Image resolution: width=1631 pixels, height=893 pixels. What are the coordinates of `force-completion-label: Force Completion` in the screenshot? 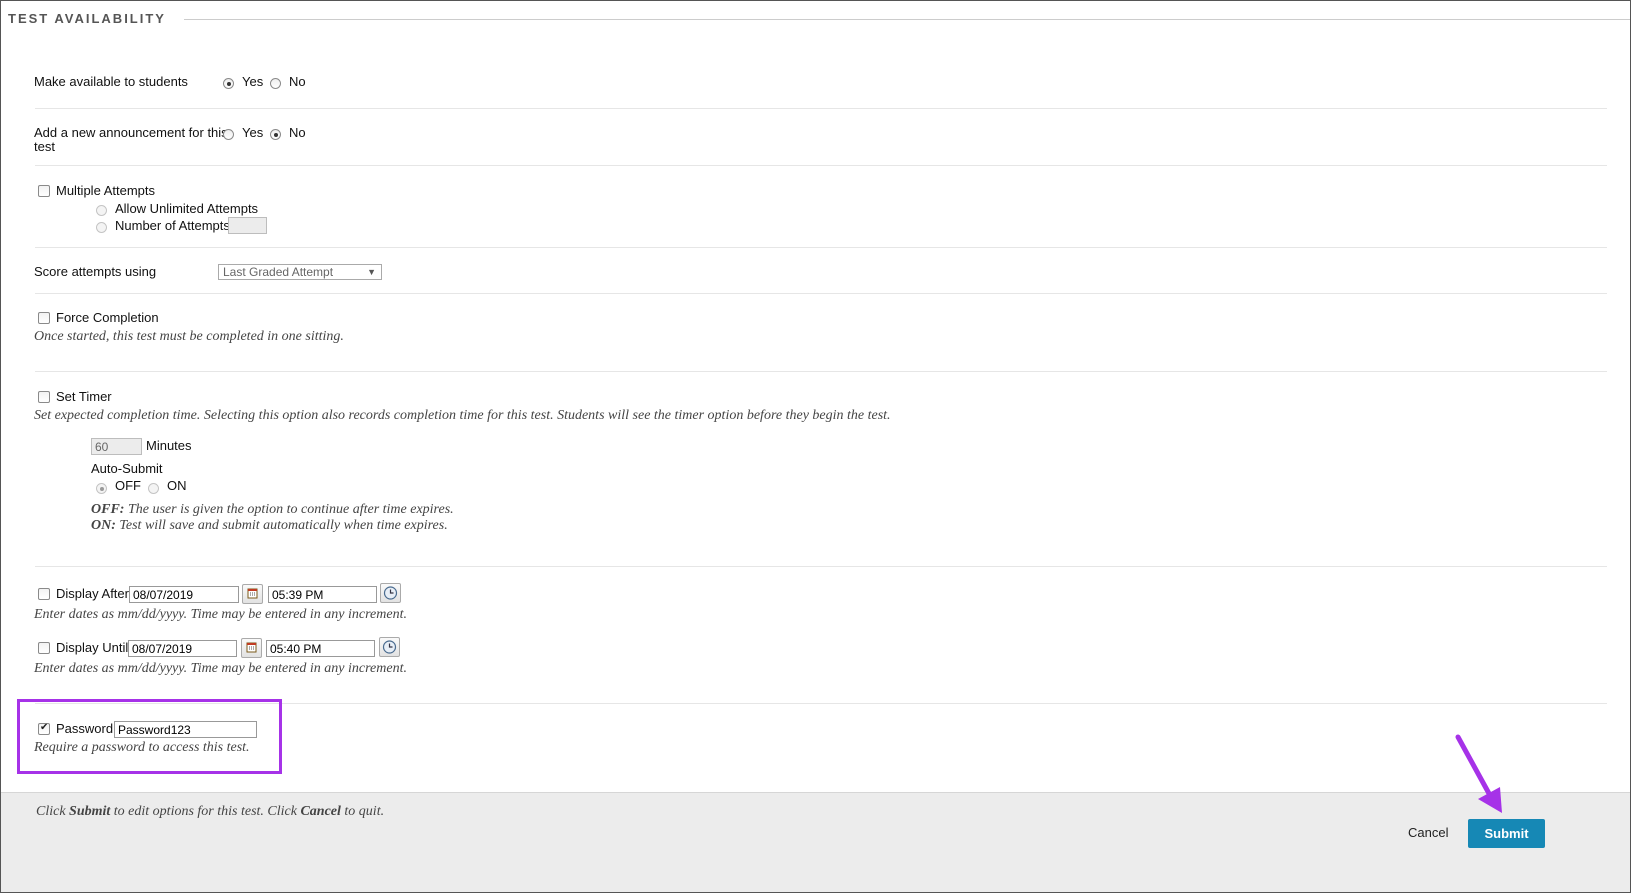 It's located at (107, 317).